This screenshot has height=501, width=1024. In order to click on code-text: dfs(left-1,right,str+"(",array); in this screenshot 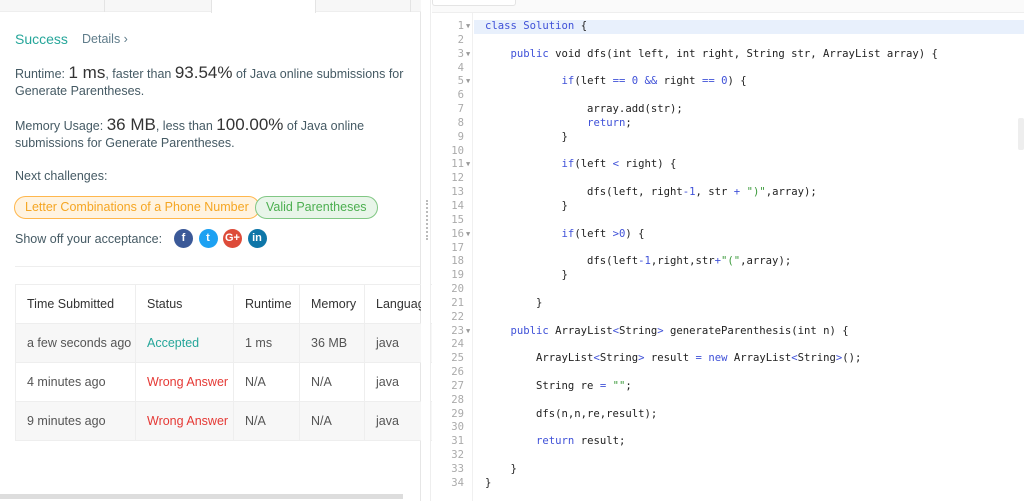, I will do `click(749, 262)`.